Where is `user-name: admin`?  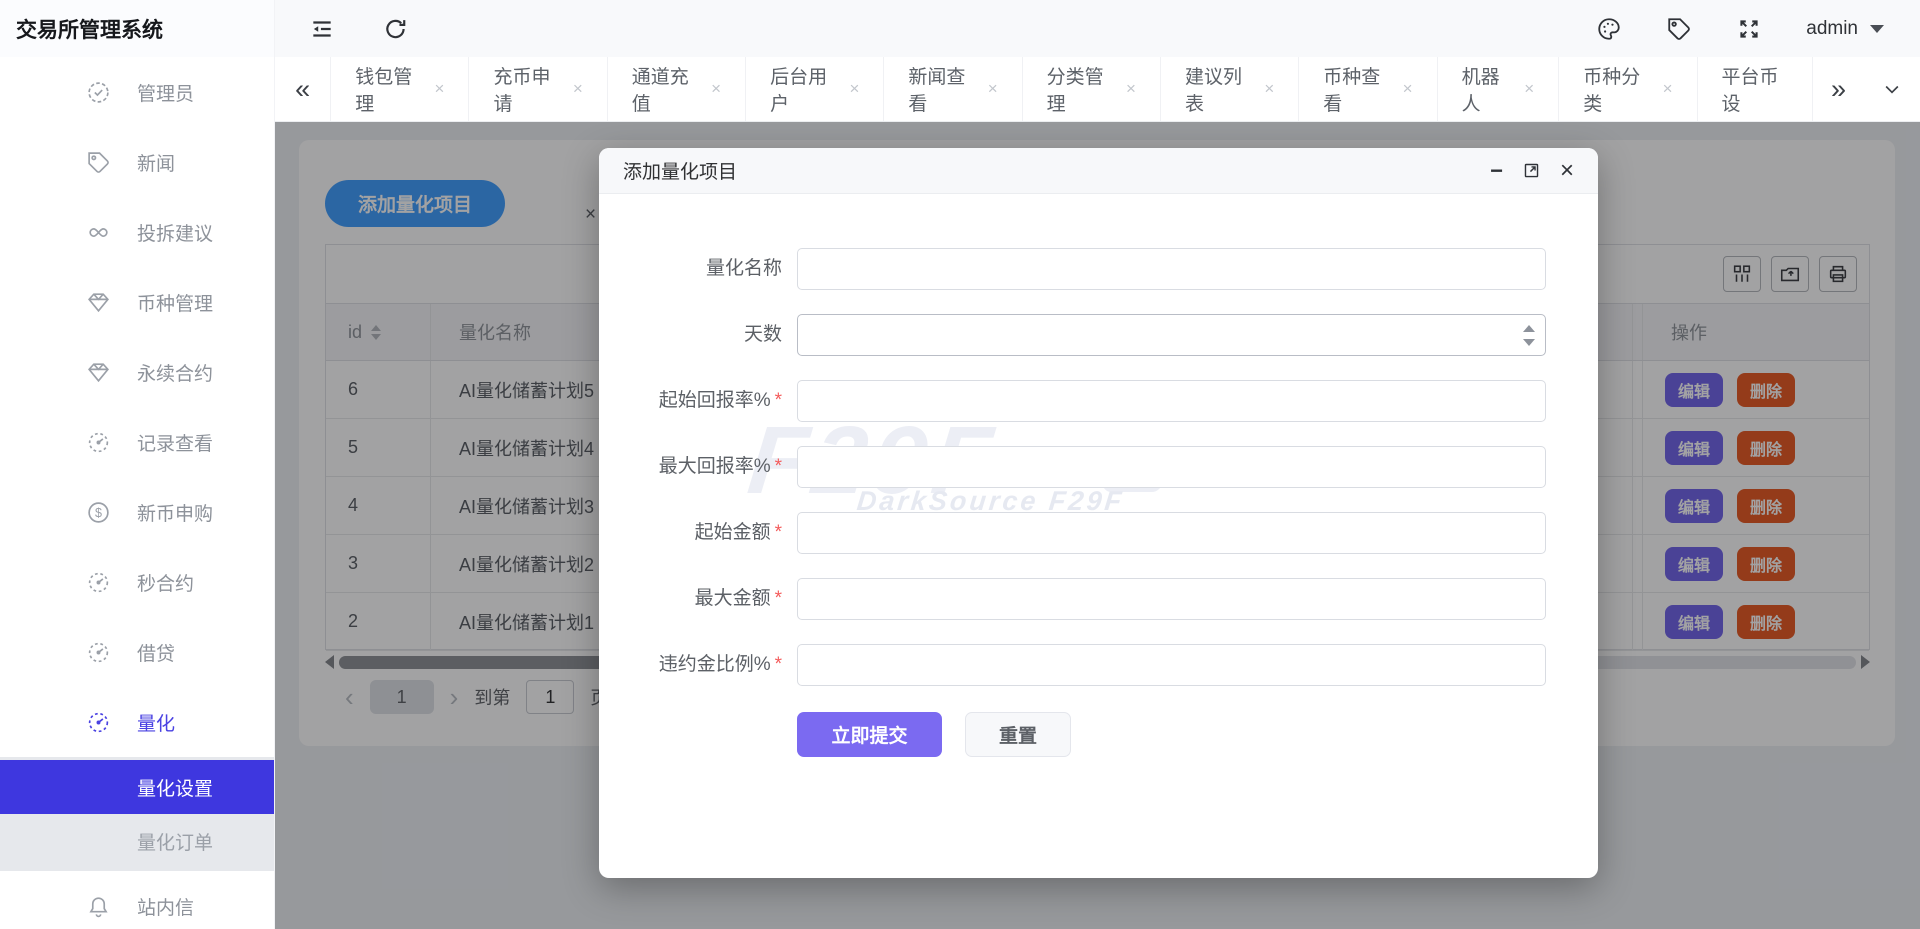
user-name: admin is located at coordinates (1832, 28).